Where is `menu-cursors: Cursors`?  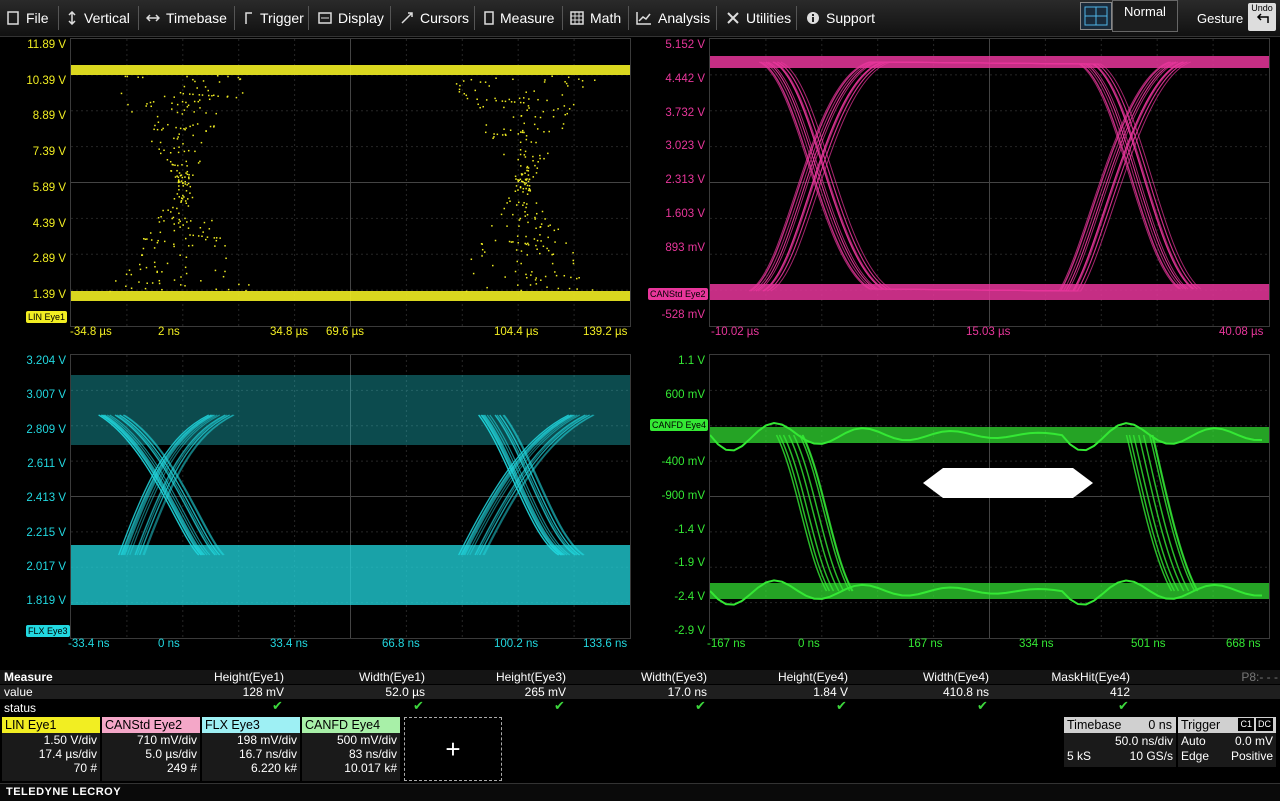
menu-cursors: Cursors is located at coordinates (434, 18).